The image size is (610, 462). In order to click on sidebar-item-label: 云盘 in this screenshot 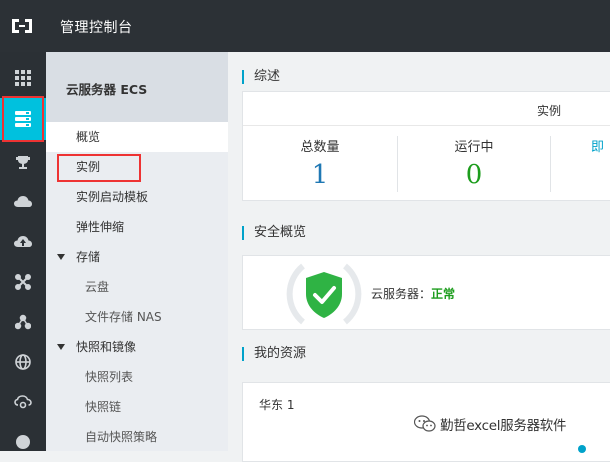, I will do `click(97, 287)`.